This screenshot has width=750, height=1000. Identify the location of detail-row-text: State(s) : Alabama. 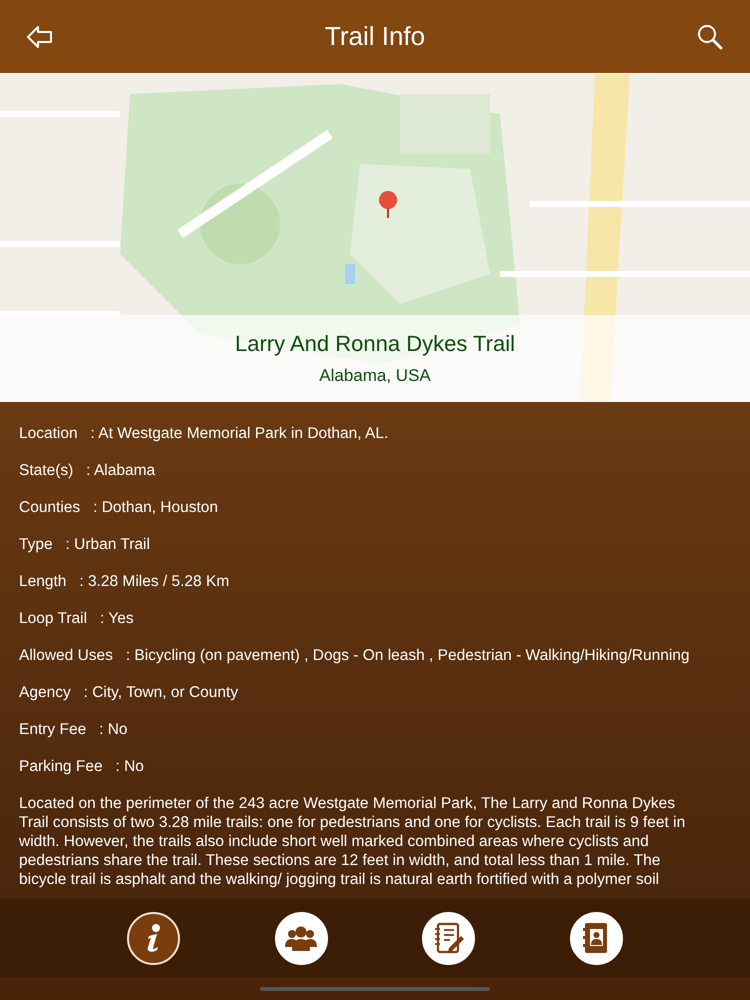
(87, 470).